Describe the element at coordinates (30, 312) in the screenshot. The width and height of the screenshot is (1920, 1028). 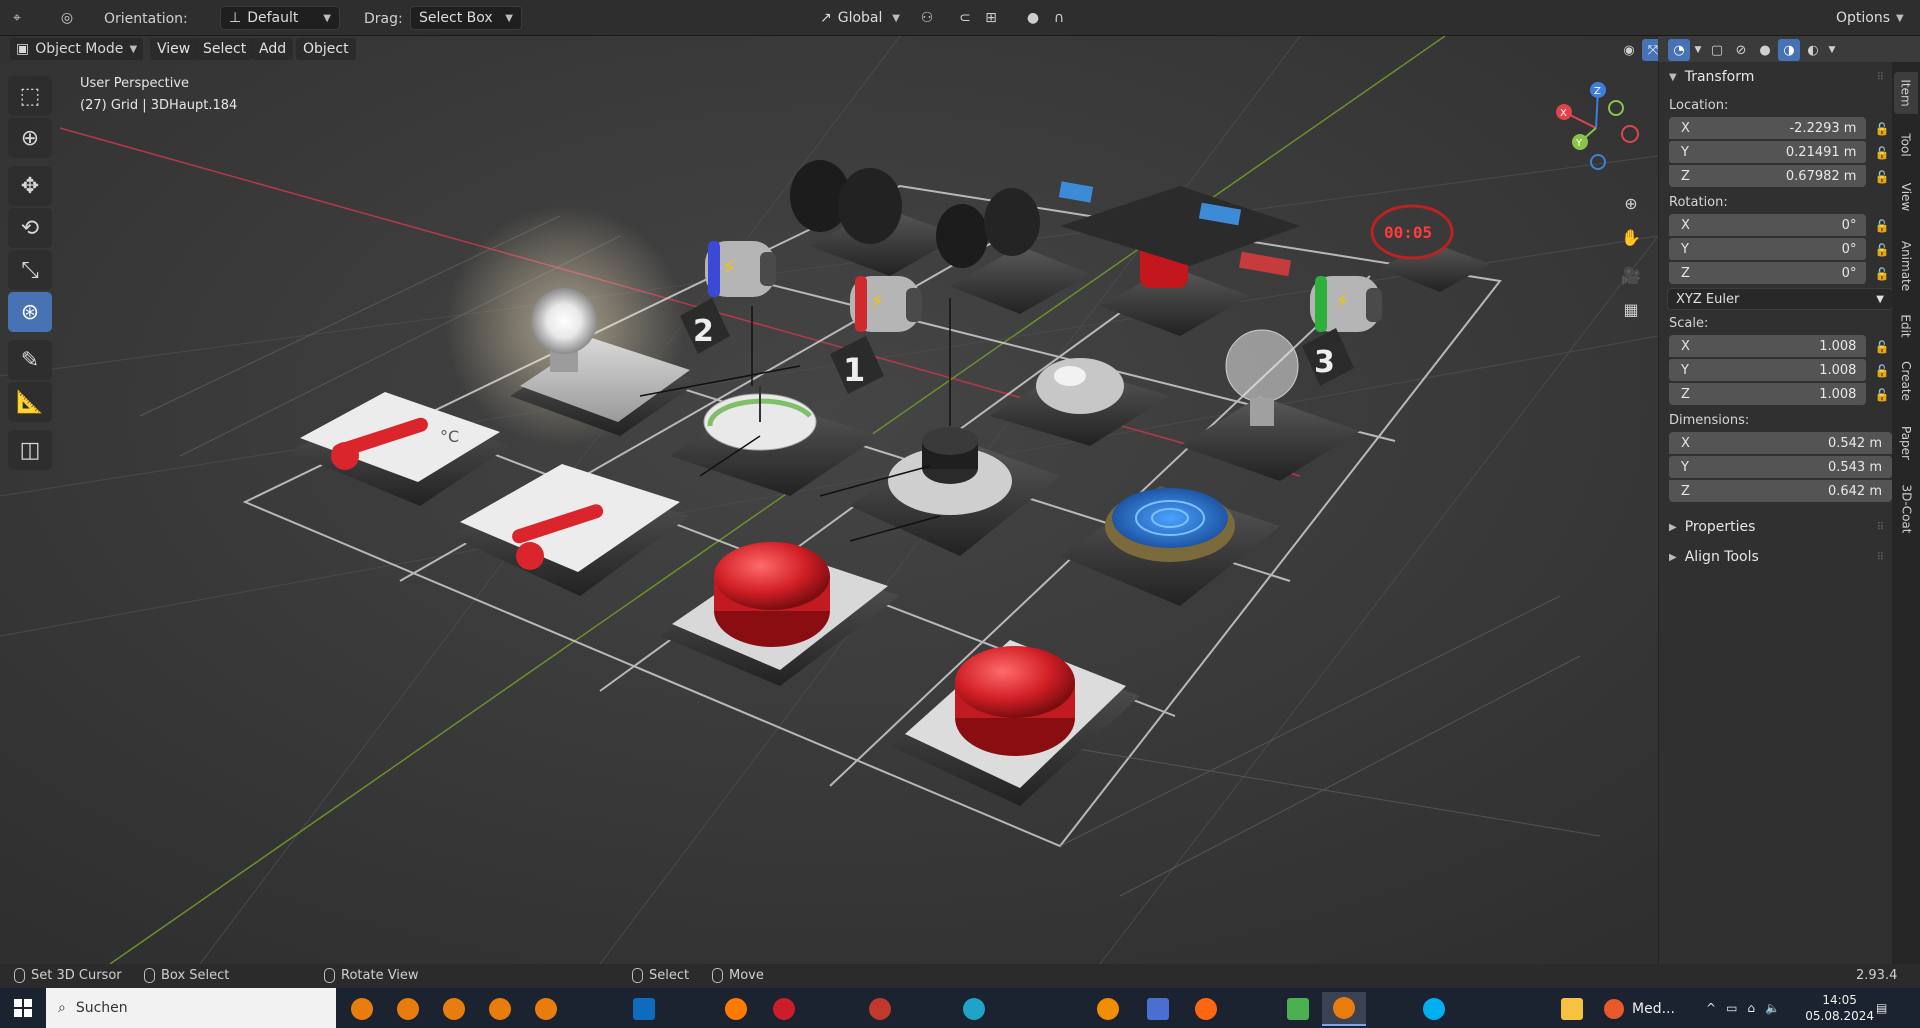
I see `transform-tool-icon: ⊛` at that location.